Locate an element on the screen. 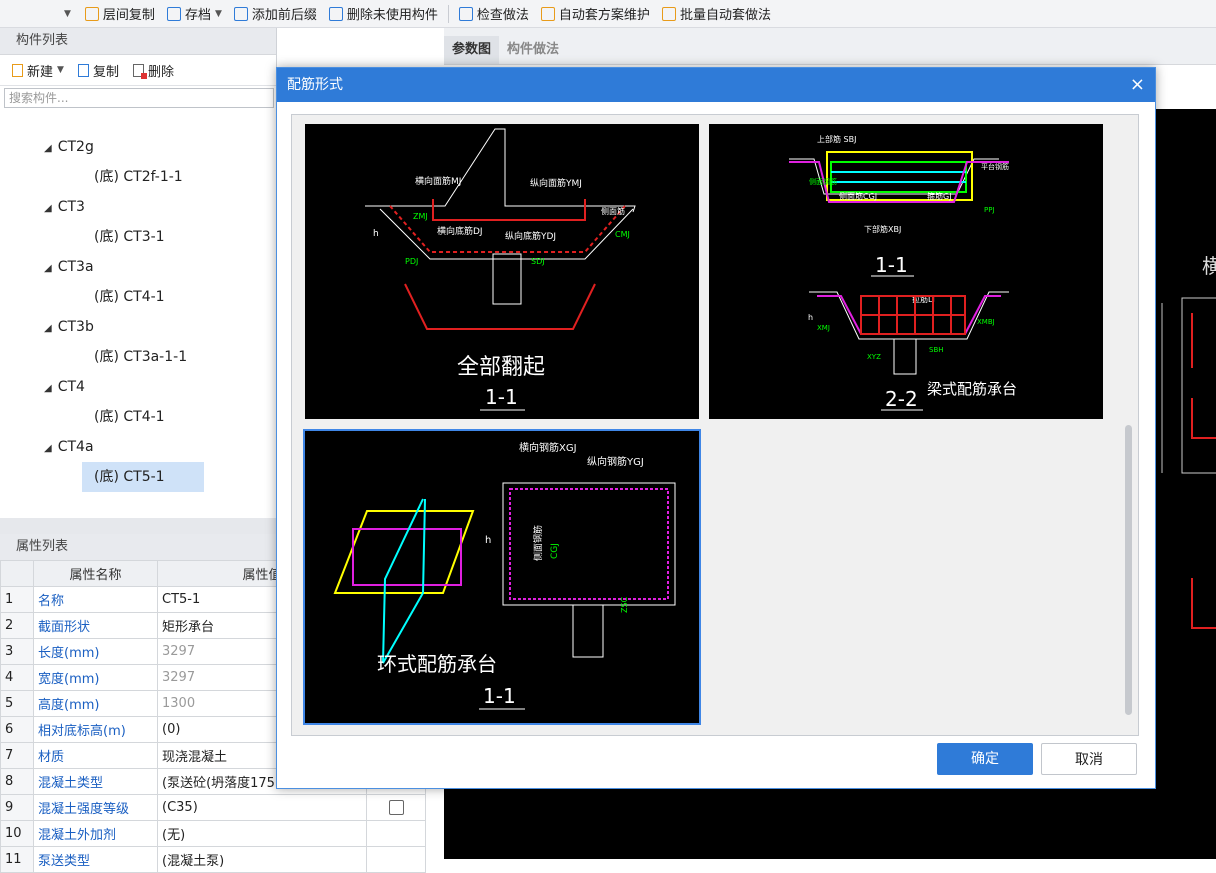 The width and height of the screenshot is (1216, 873). diagram-label: h is located at coordinates (810, 317).